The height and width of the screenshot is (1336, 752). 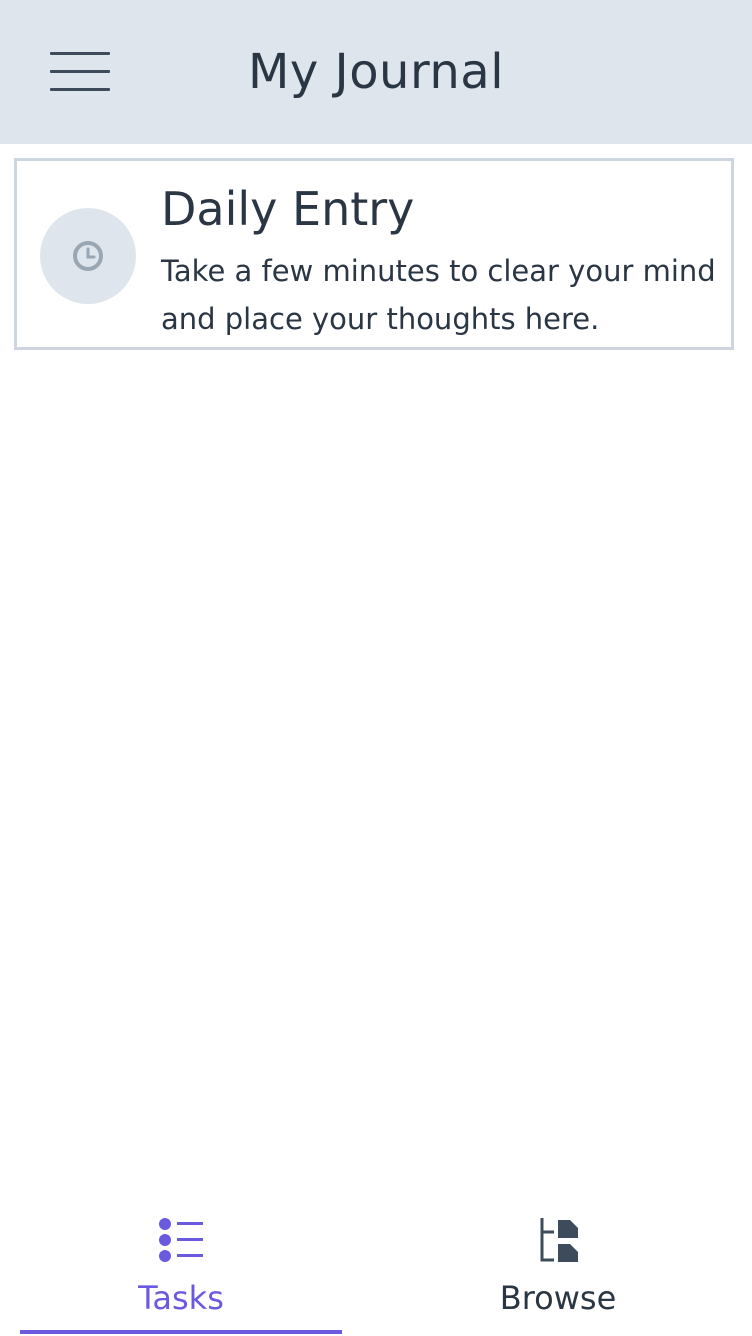 What do you see at coordinates (288, 209) in the screenshot?
I see `entry-title: Daily Entry` at bounding box center [288, 209].